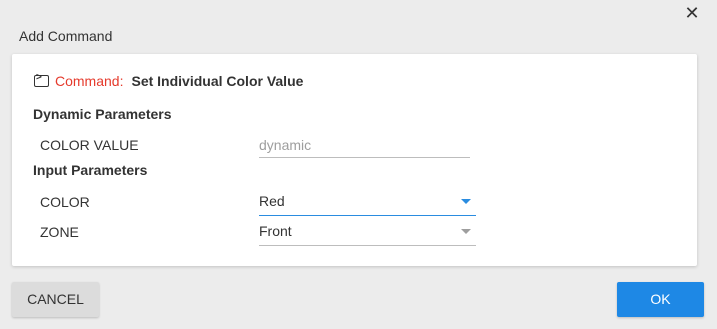 The width and height of the screenshot is (717, 329). I want to click on color-select-box: Red, so click(367, 204).